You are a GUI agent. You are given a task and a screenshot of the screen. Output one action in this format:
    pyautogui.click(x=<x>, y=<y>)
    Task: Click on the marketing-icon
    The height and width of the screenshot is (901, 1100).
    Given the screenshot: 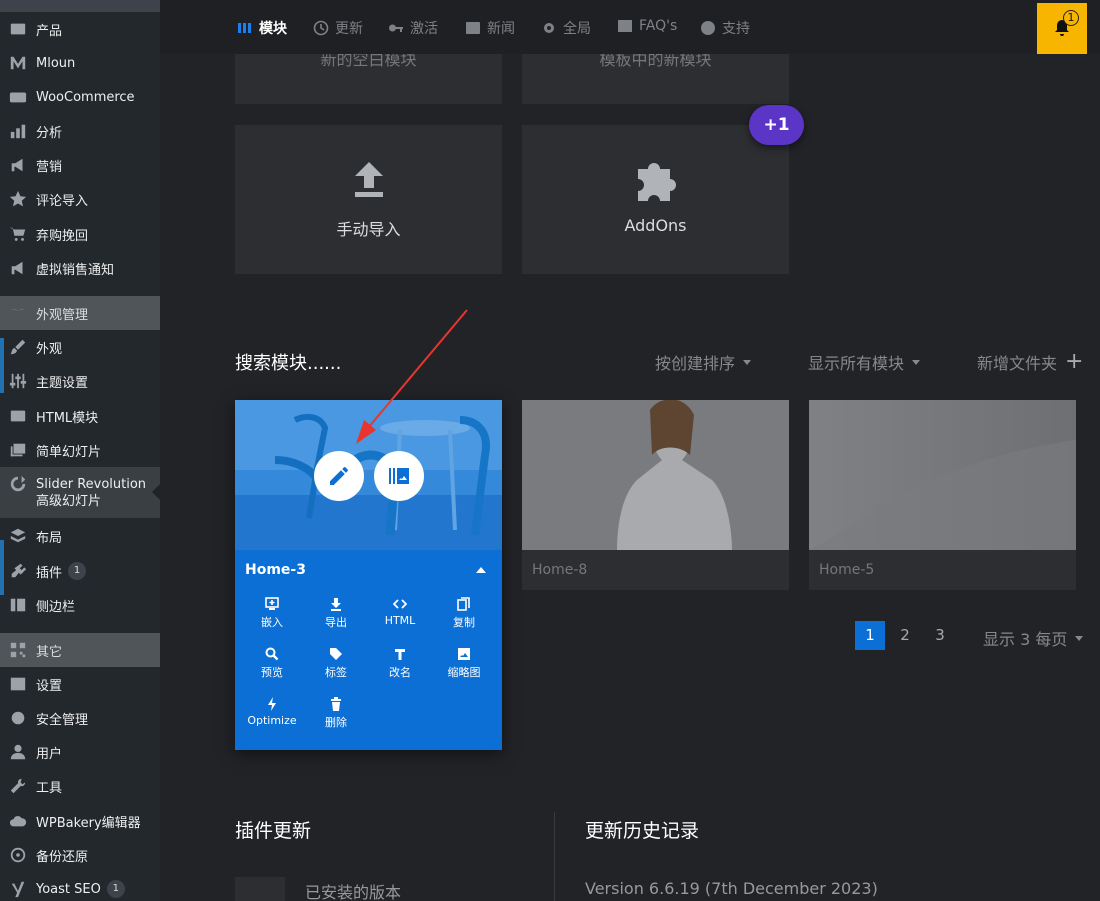 What is the action you would take?
    pyautogui.click(x=18, y=165)
    